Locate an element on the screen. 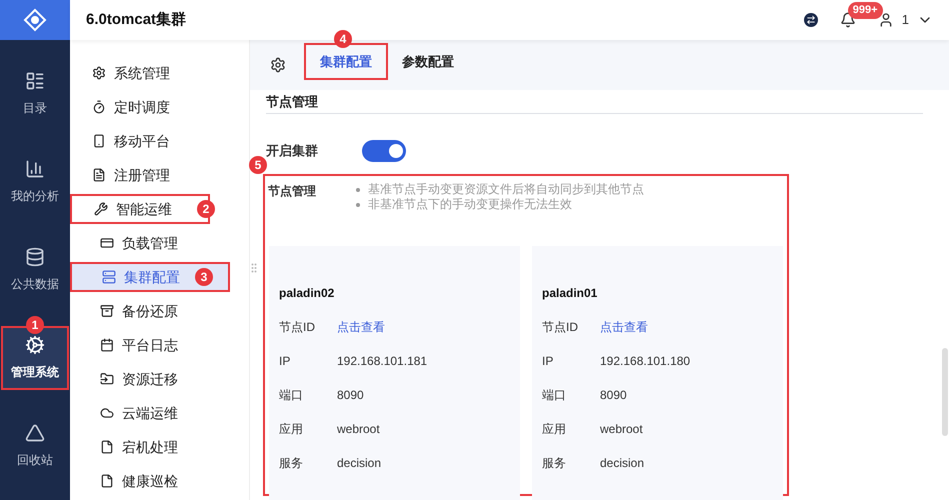 This screenshot has height=500, width=949. database-icon is located at coordinates (35, 257).